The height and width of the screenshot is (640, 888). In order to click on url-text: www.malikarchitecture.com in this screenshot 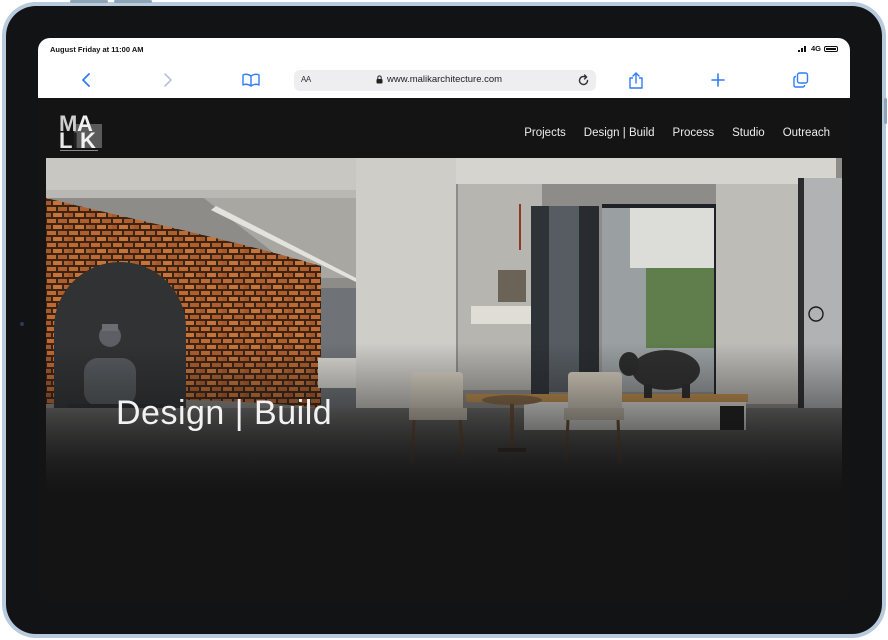, I will do `click(445, 79)`.